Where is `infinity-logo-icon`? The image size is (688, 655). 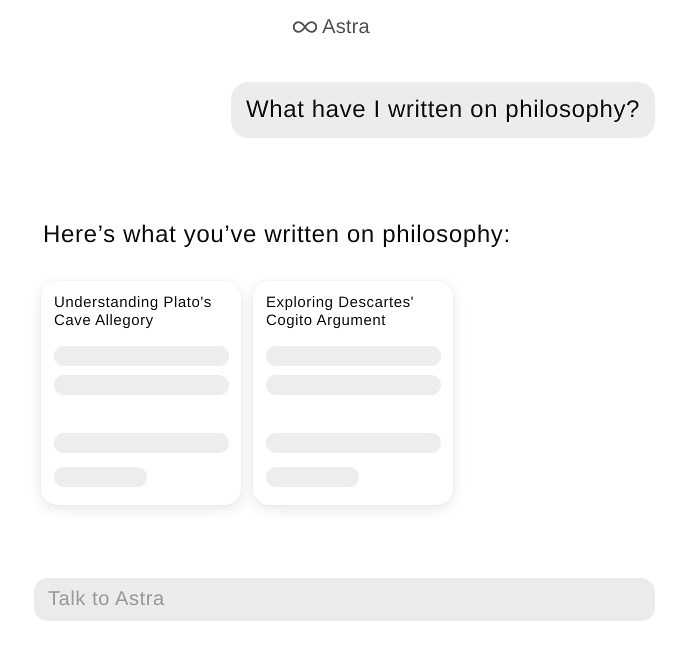
infinity-logo-icon is located at coordinates (305, 27).